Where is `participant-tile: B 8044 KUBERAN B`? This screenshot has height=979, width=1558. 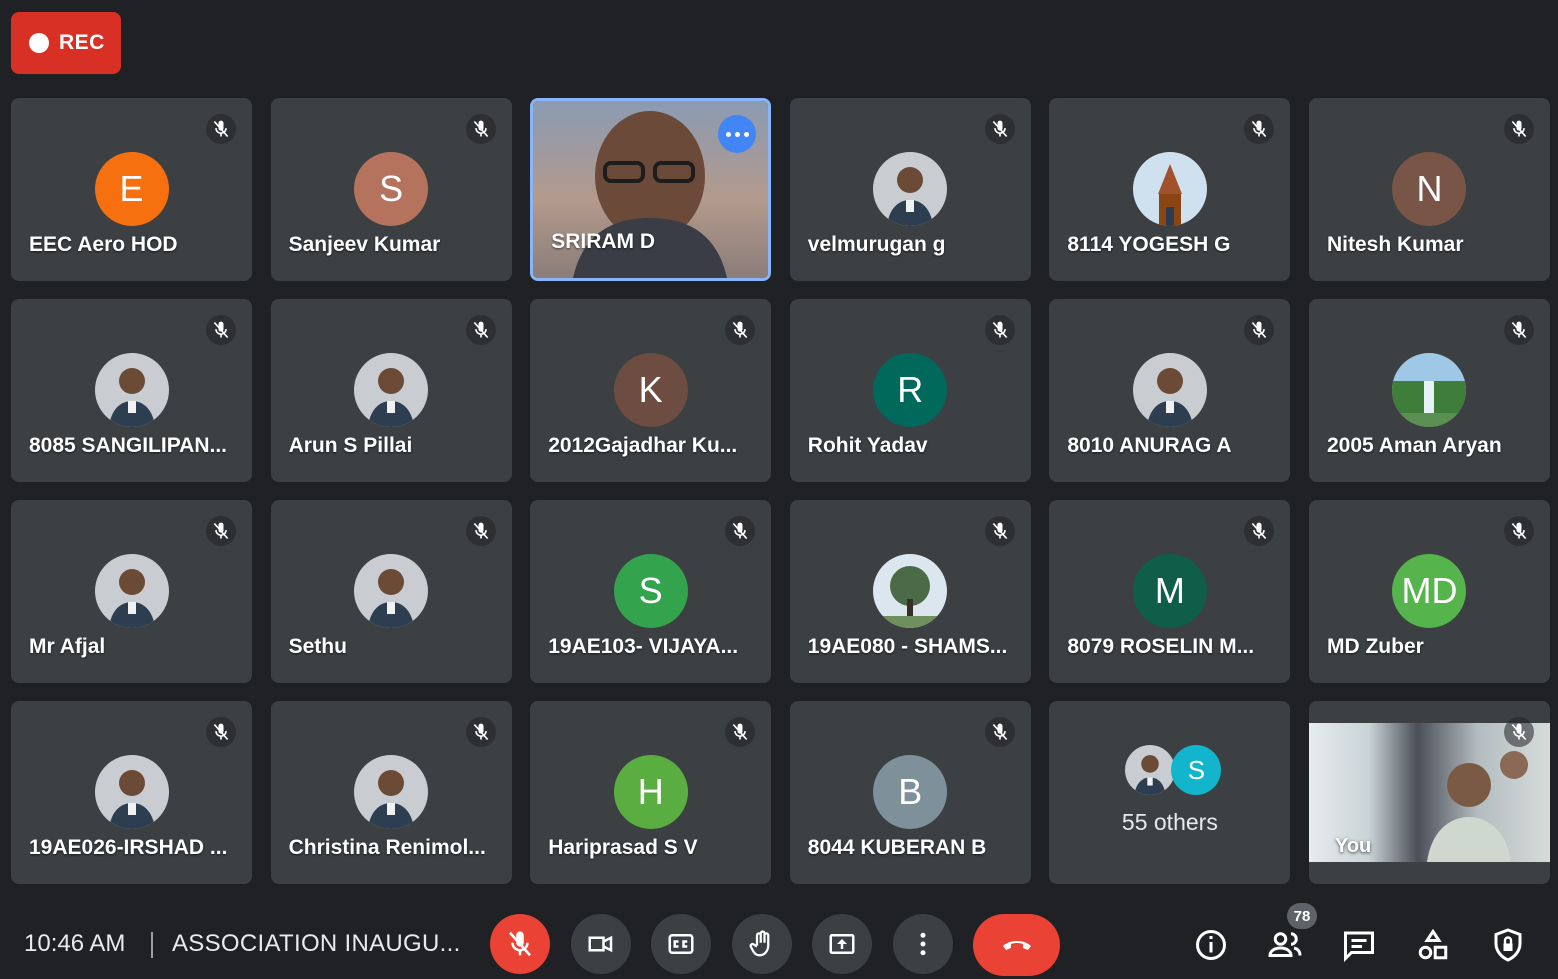 participant-tile: B 8044 KUBERAN B is located at coordinates (910, 792).